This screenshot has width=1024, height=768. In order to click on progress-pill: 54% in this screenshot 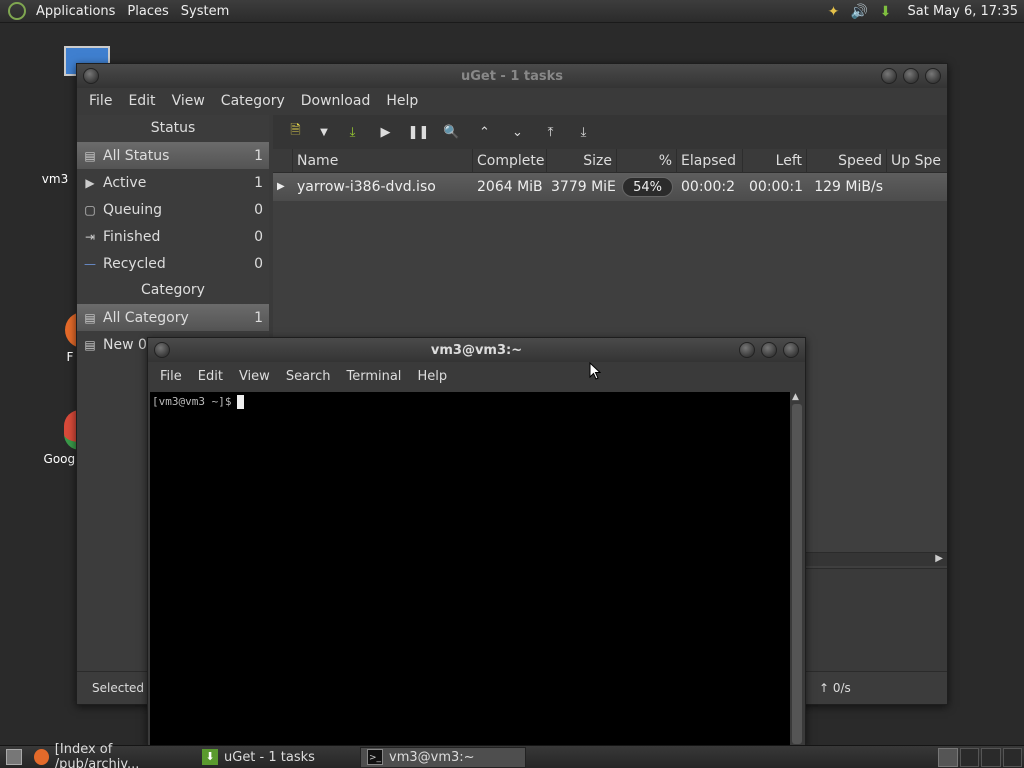, I will do `click(647, 187)`.